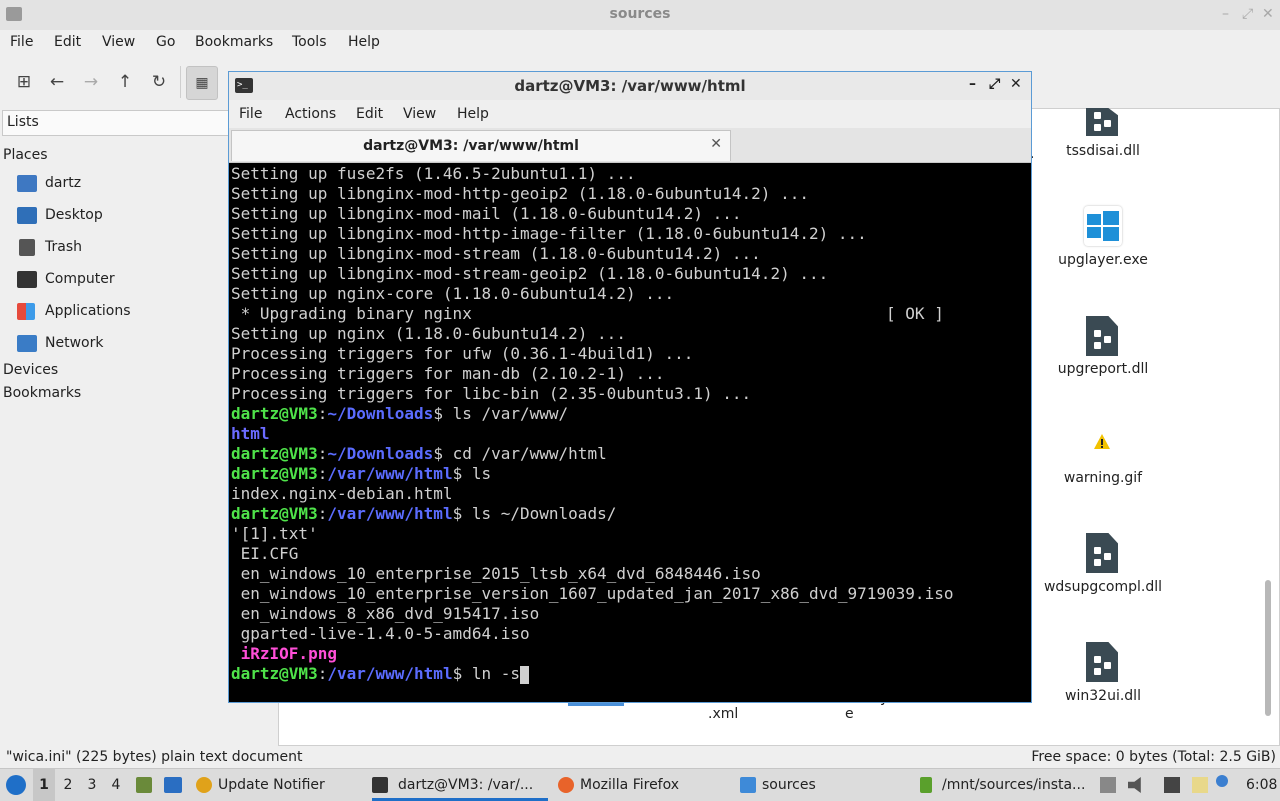 This screenshot has width=1280, height=801. Describe the element at coordinates (1268, 648) in the screenshot. I see `scrollbar-thumb` at that location.